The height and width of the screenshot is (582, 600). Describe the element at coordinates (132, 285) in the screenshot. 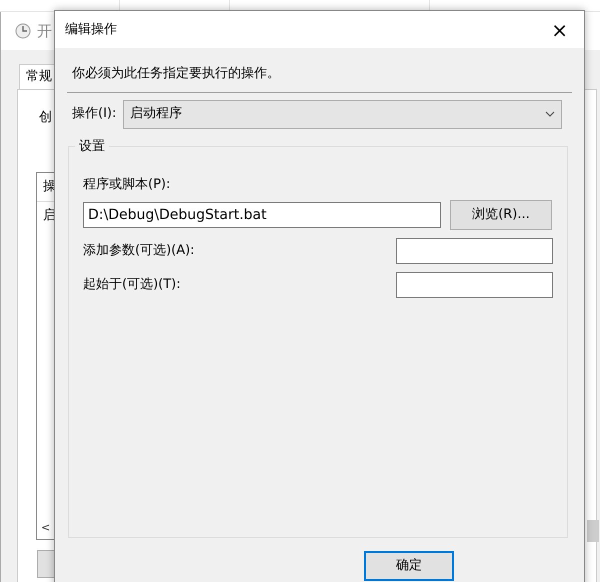

I see `field-label: 起始于(可选)(T):` at that location.